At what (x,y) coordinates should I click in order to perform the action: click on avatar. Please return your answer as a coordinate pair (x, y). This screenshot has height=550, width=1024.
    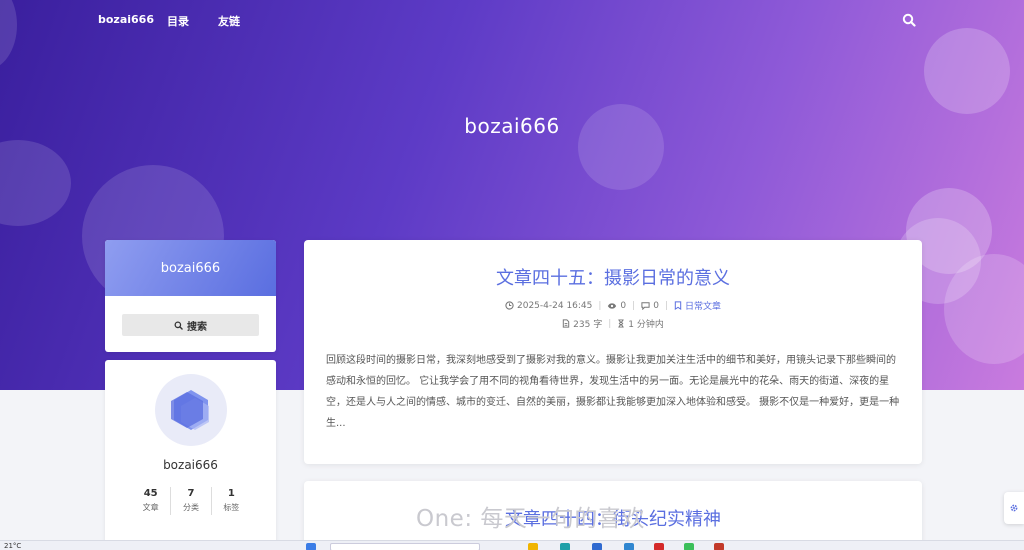
    Looking at the image, I should click on (191, 410).